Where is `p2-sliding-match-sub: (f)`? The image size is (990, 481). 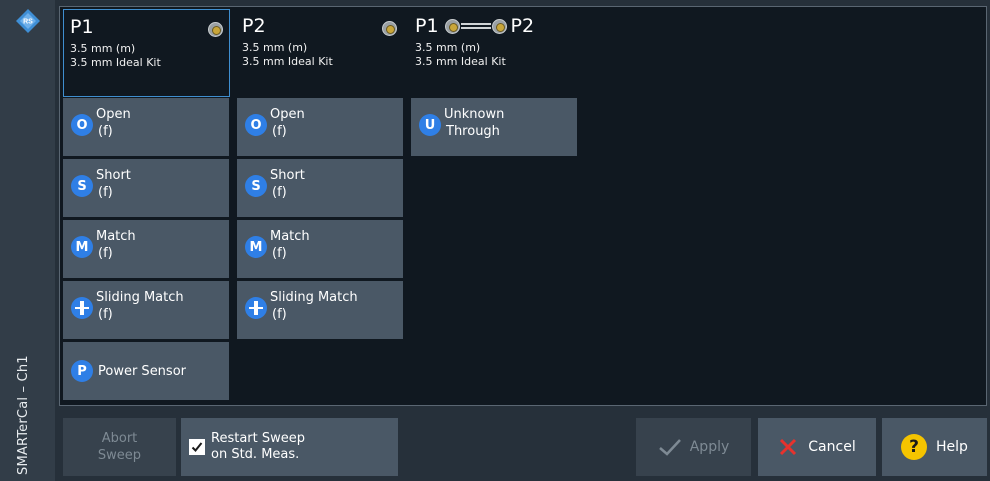
p2-sliding-match-sub: (f) is located at coordinates (279, 314).